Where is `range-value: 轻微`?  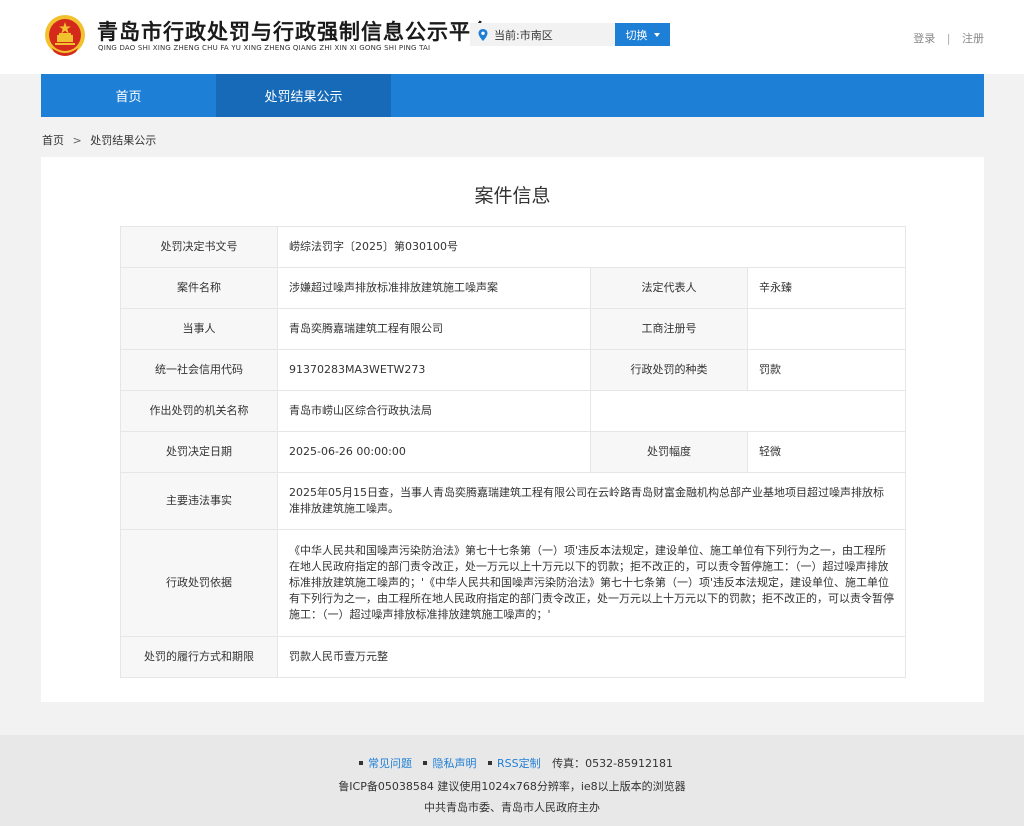 range-value: 轻微 is located at coordinates (826, 452).